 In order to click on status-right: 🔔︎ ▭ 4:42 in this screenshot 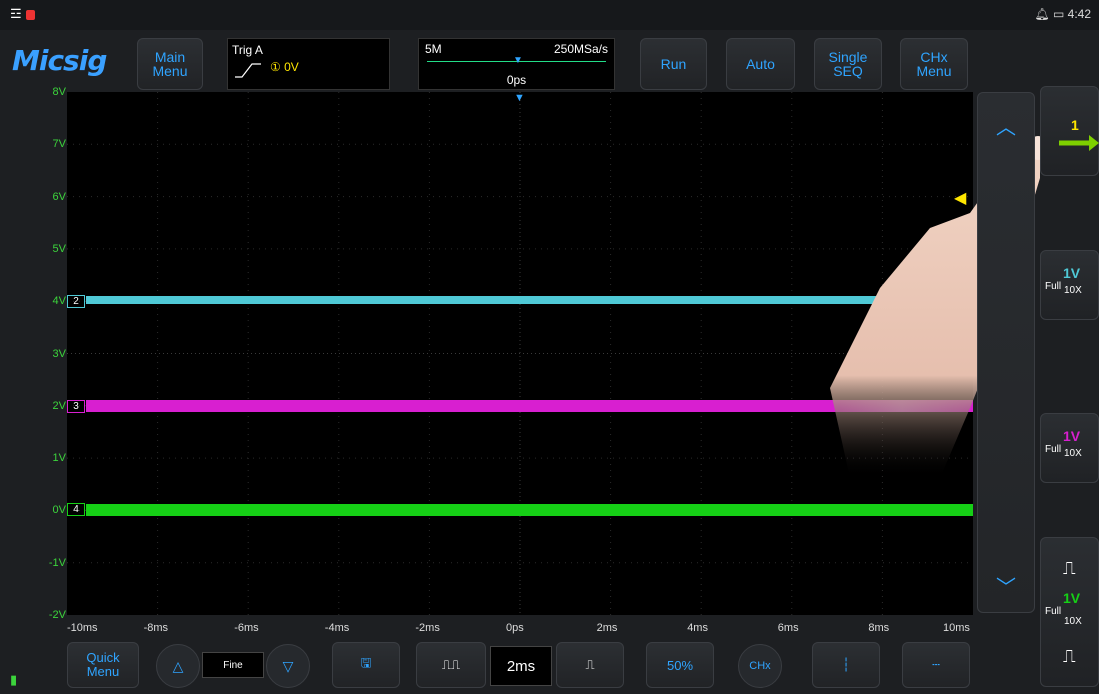, I will do `click(1062, 14)`.